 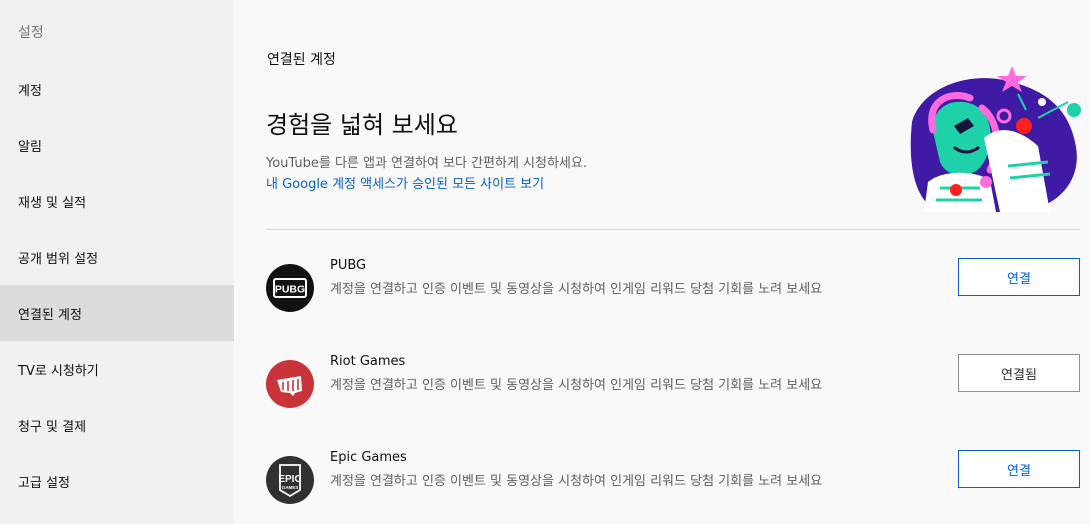 What do you see at coordinates (117, 201) in the screenshot?
I see `sidebar-item-playback: 재생 및 실적` at bounding box center [117, 201].